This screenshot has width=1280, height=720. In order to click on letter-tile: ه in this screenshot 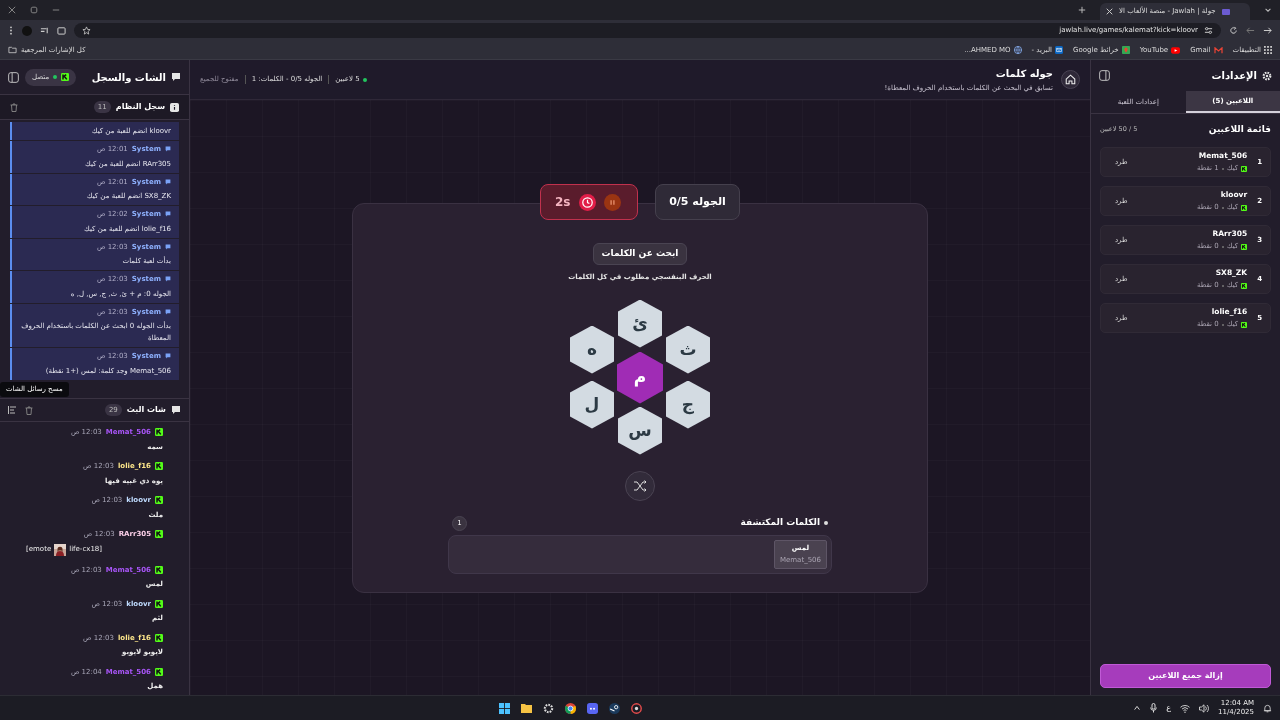, I will do `click(592, 349)`.